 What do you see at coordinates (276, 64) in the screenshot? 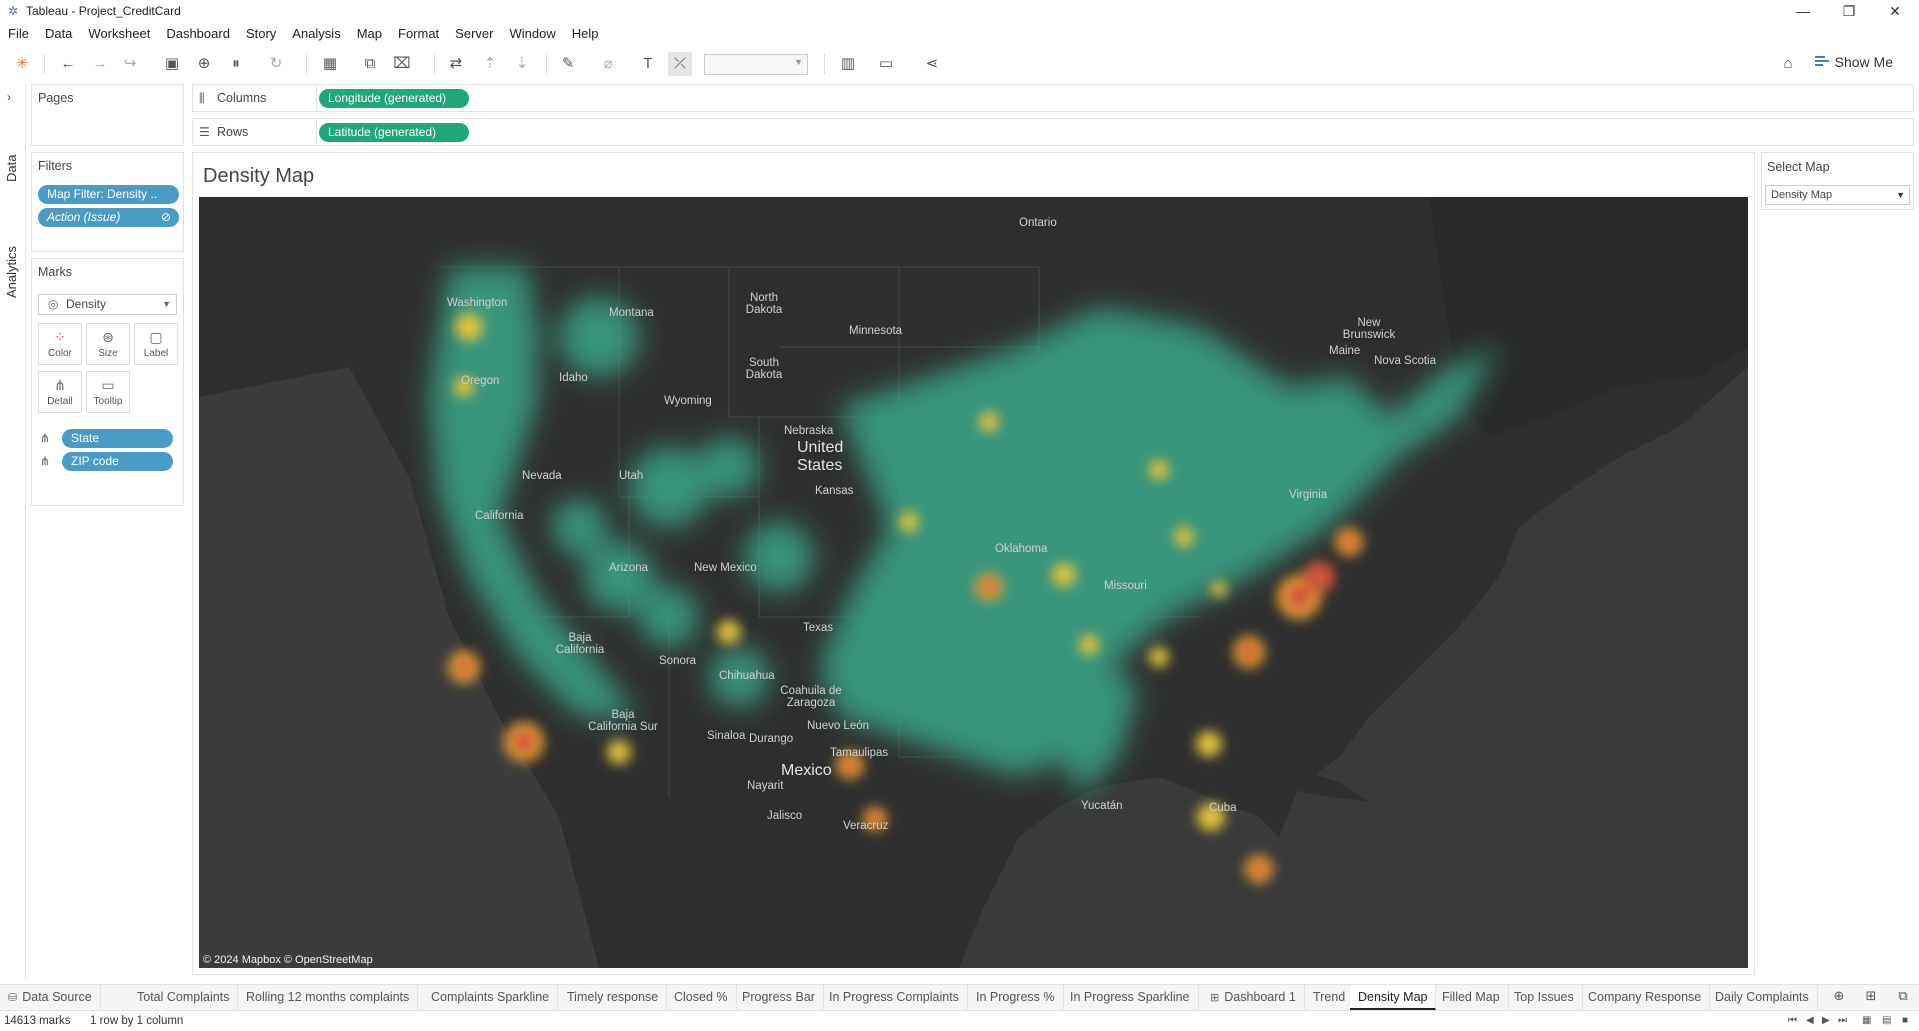
I see `refresh-icon: ↻` at bounding box center [276, 64].